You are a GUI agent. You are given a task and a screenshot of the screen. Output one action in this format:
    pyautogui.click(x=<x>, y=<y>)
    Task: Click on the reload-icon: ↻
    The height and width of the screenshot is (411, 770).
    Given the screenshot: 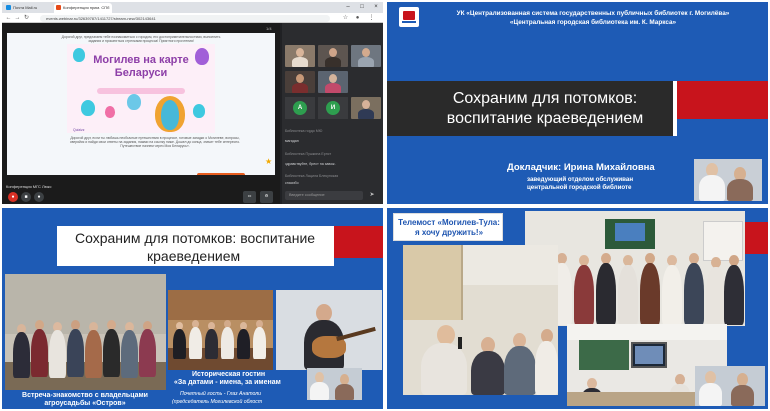 What is the action you would take?
    pyautogui.click(x=26, y=18)
    